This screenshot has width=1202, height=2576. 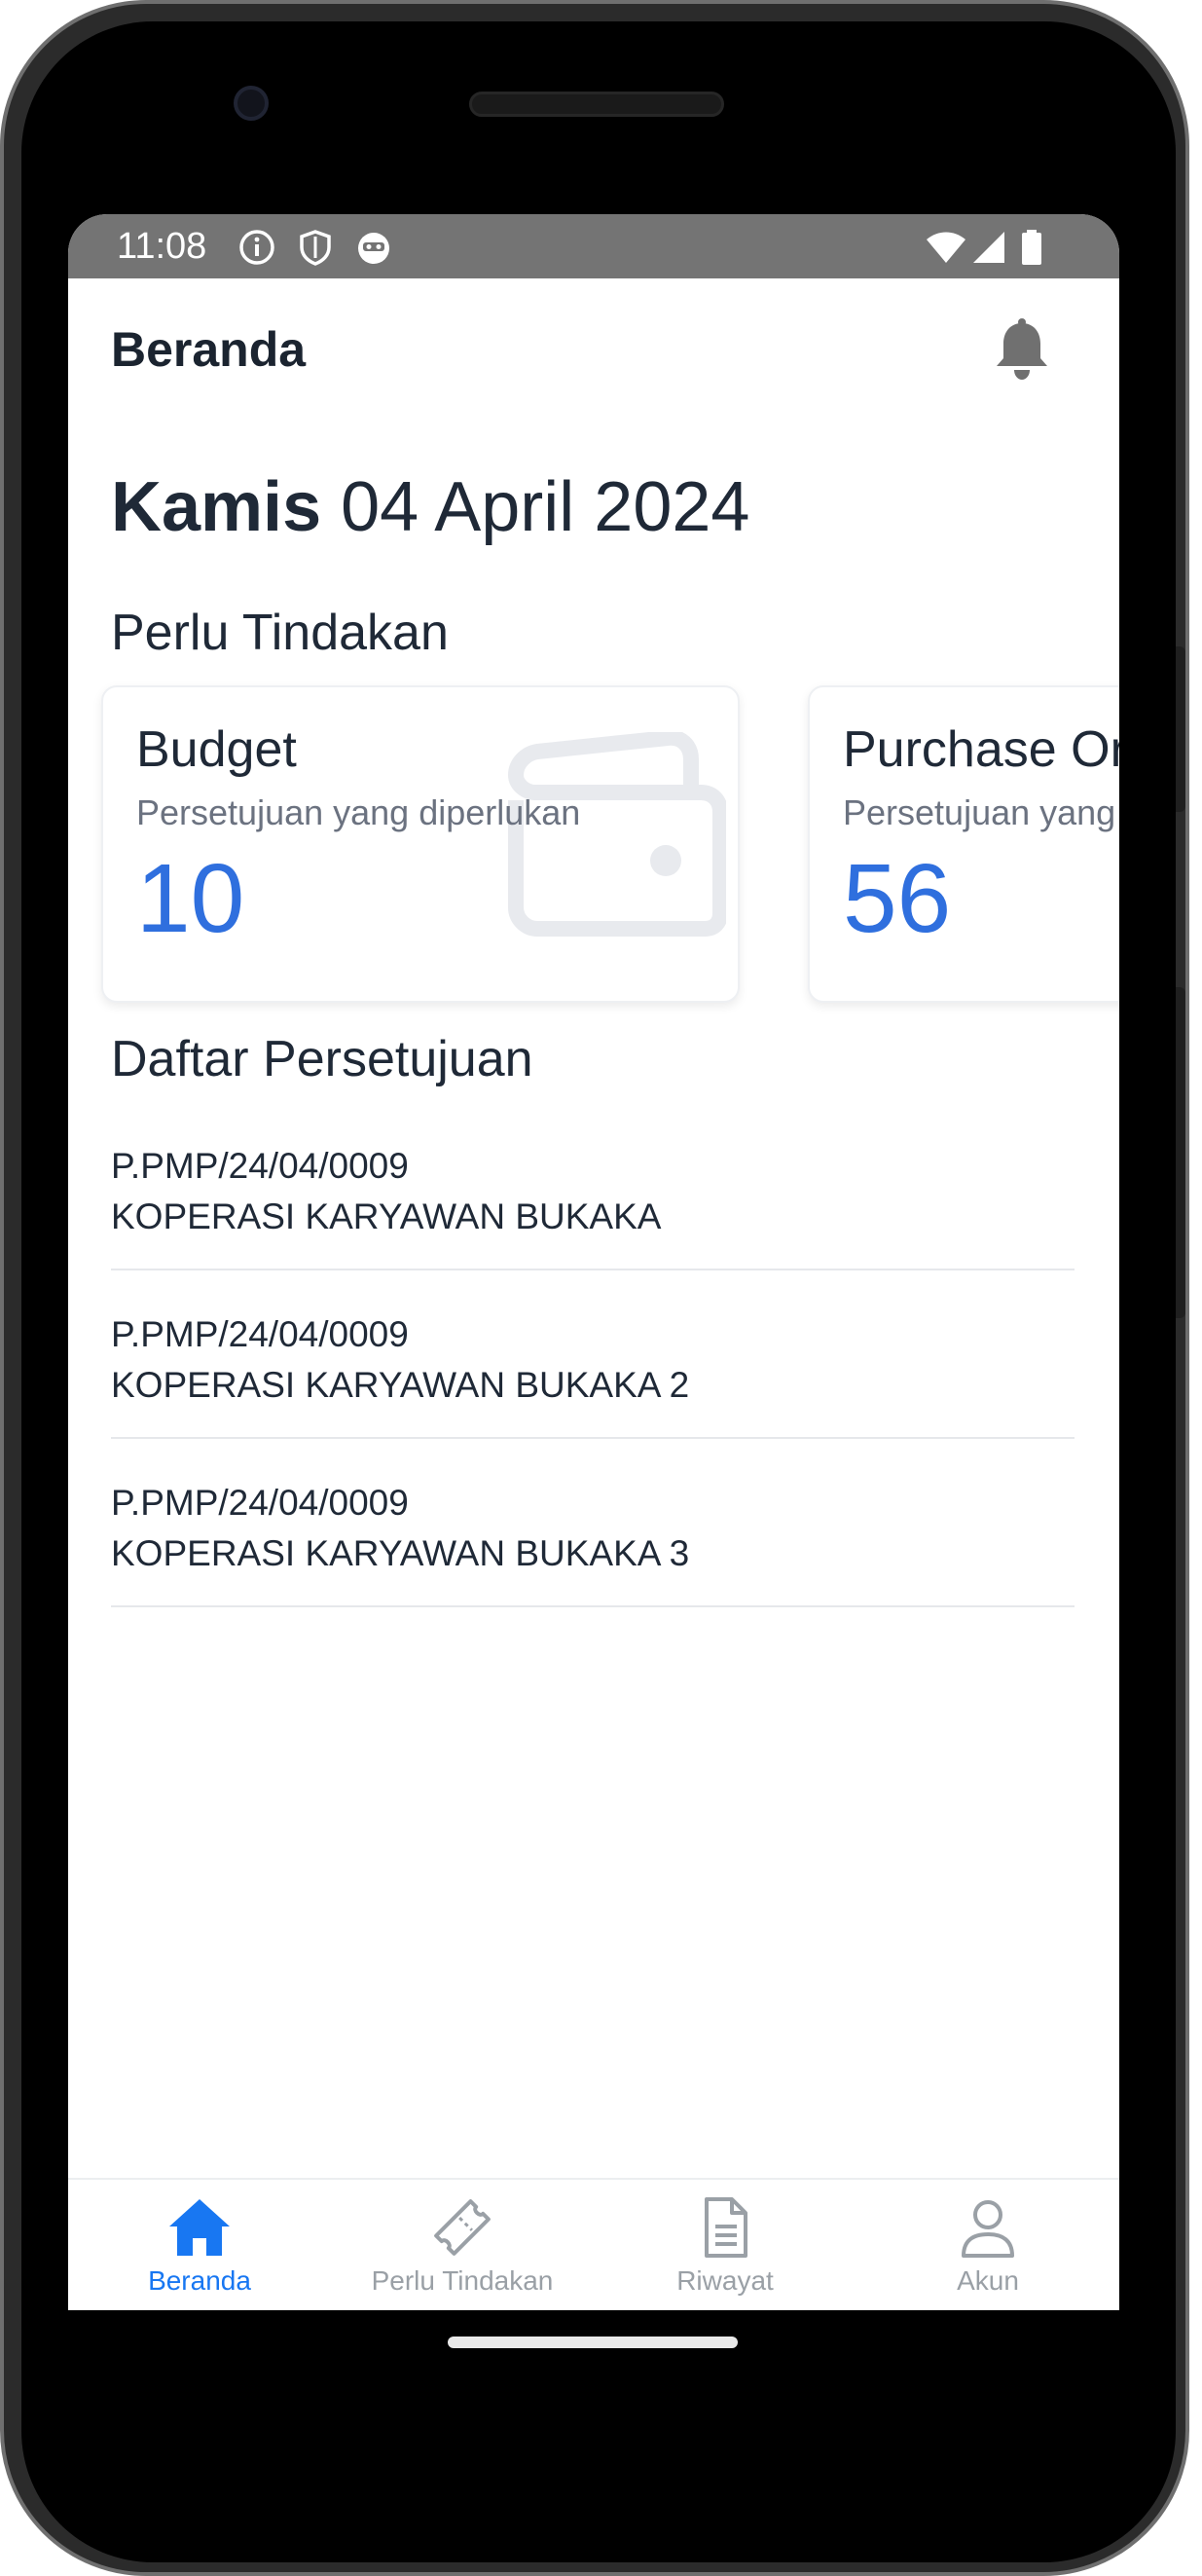 I want to click on card-count: 56, so click(x=897, y=898).